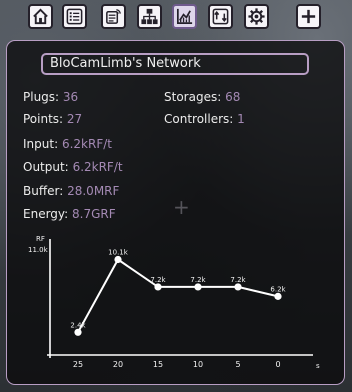  I want to click on stat-input-value: 6.2kRF/t, so click(86, 144).